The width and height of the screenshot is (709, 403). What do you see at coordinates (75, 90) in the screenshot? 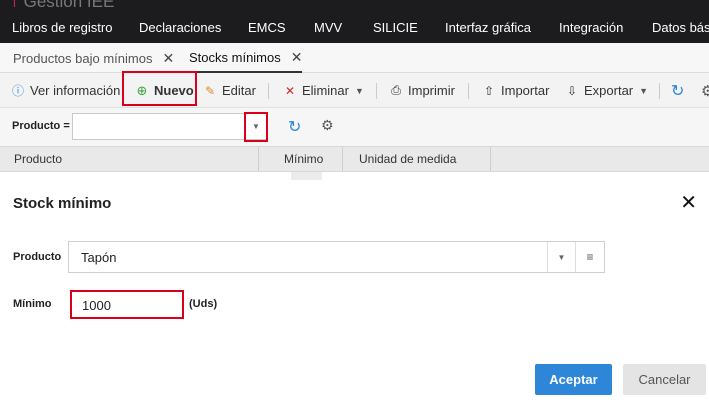
I see `view-info-label: Ver información` at bounding box center [75, 90].